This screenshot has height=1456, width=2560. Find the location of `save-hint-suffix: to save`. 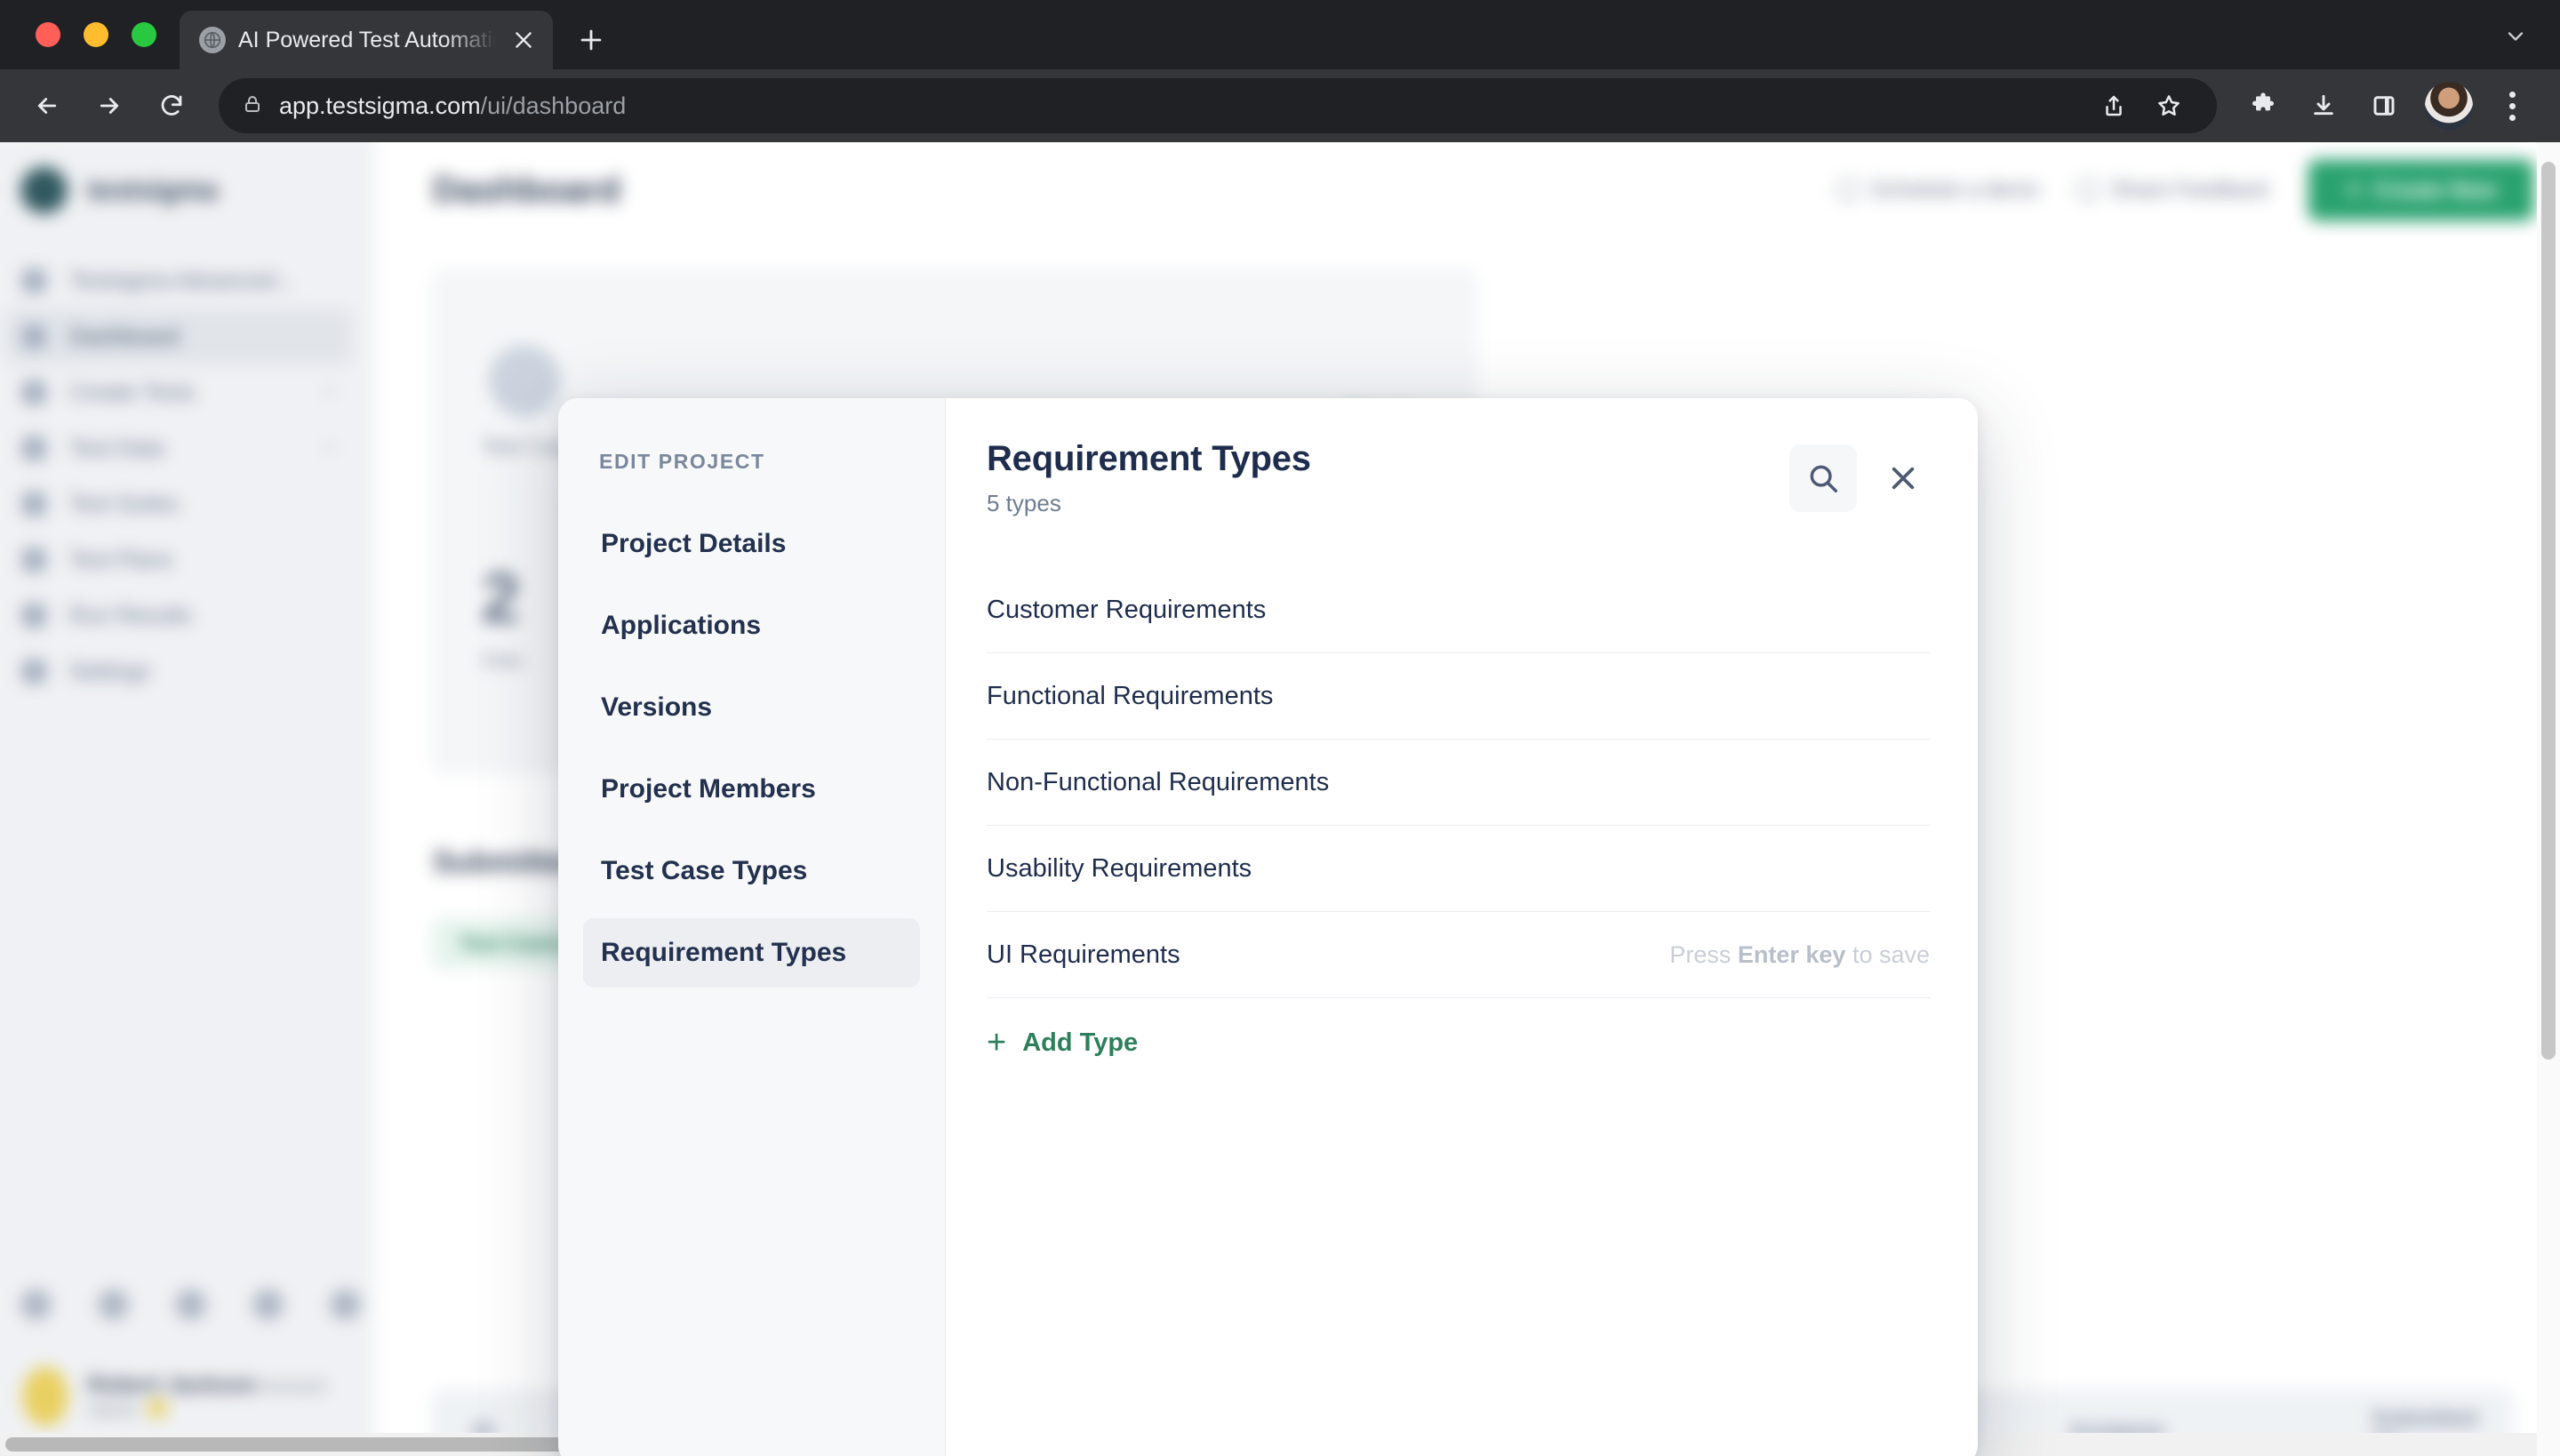

save-hint-suffix: to save is located at coordinates (1887, 954).